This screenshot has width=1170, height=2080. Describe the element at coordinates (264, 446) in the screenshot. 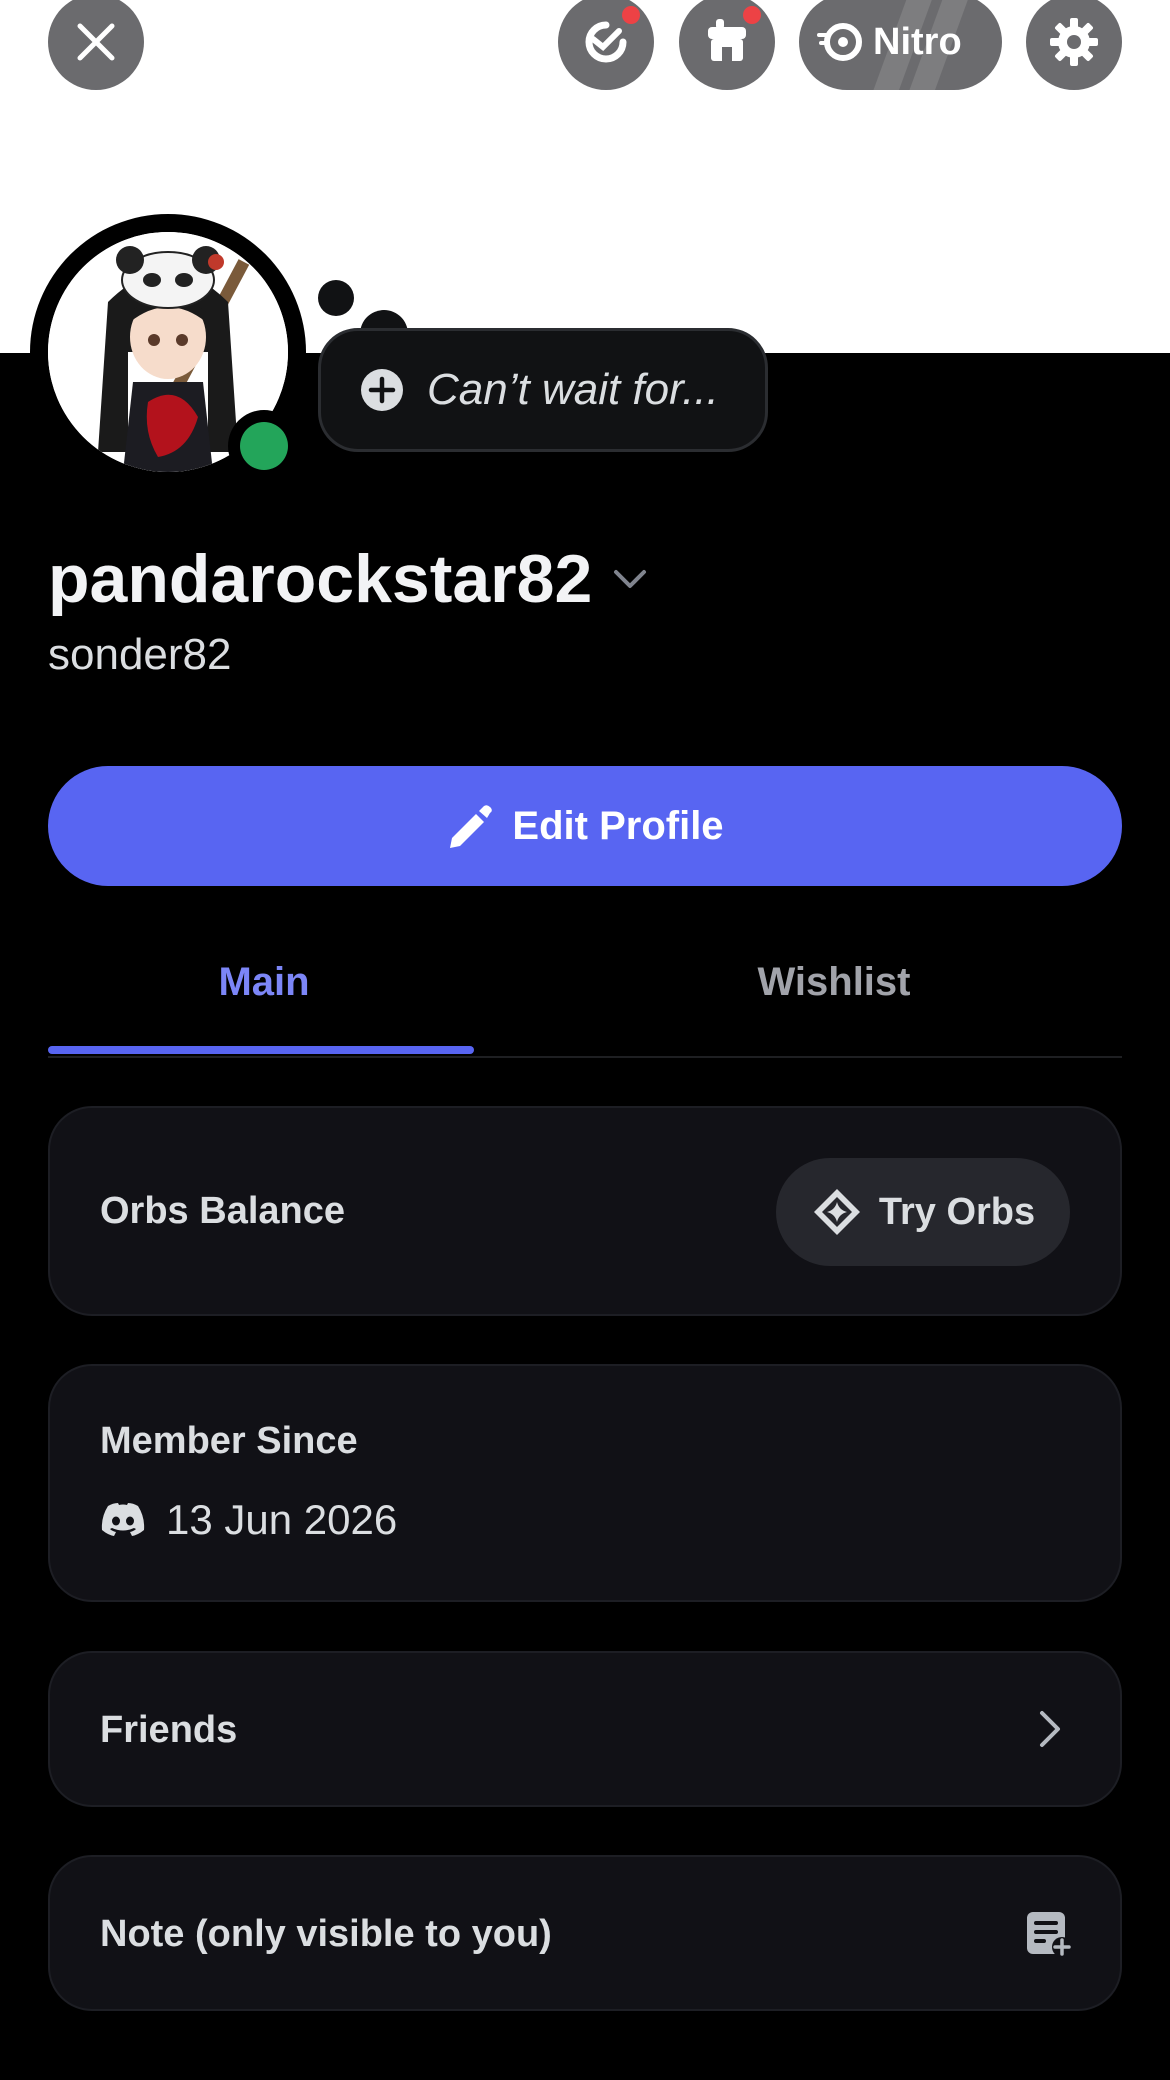

I see `online-status-indicator` at that location.